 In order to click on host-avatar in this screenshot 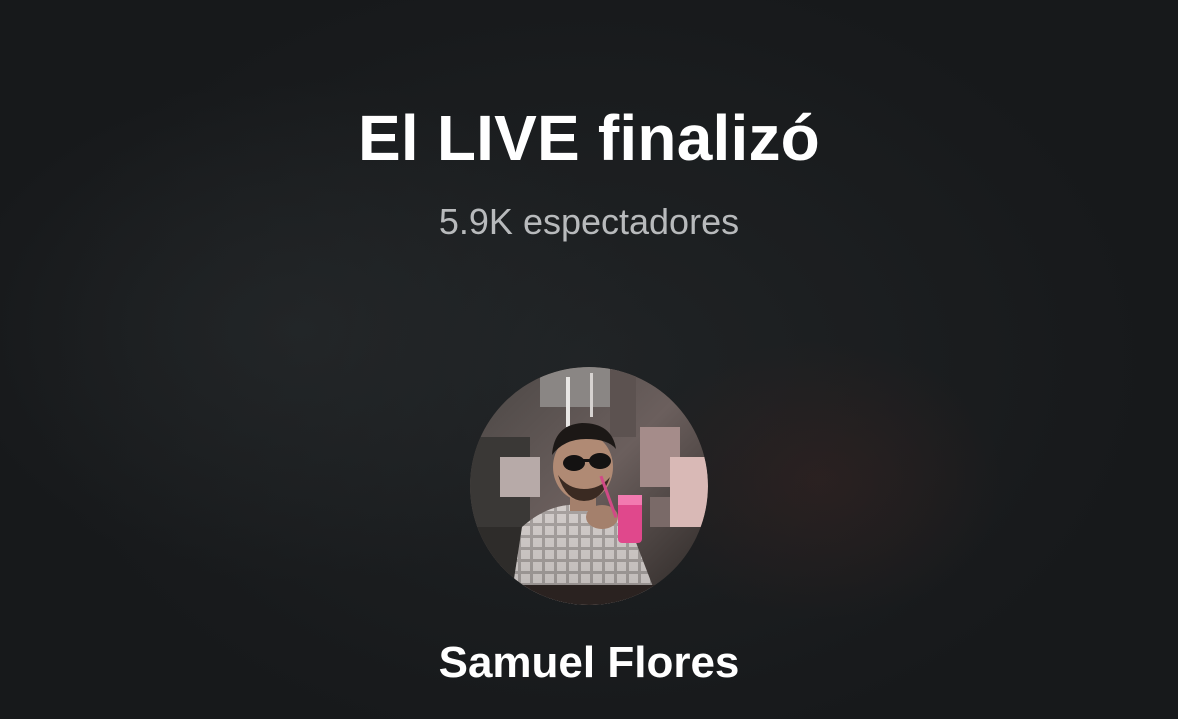, I will do `click(589, 486)`.